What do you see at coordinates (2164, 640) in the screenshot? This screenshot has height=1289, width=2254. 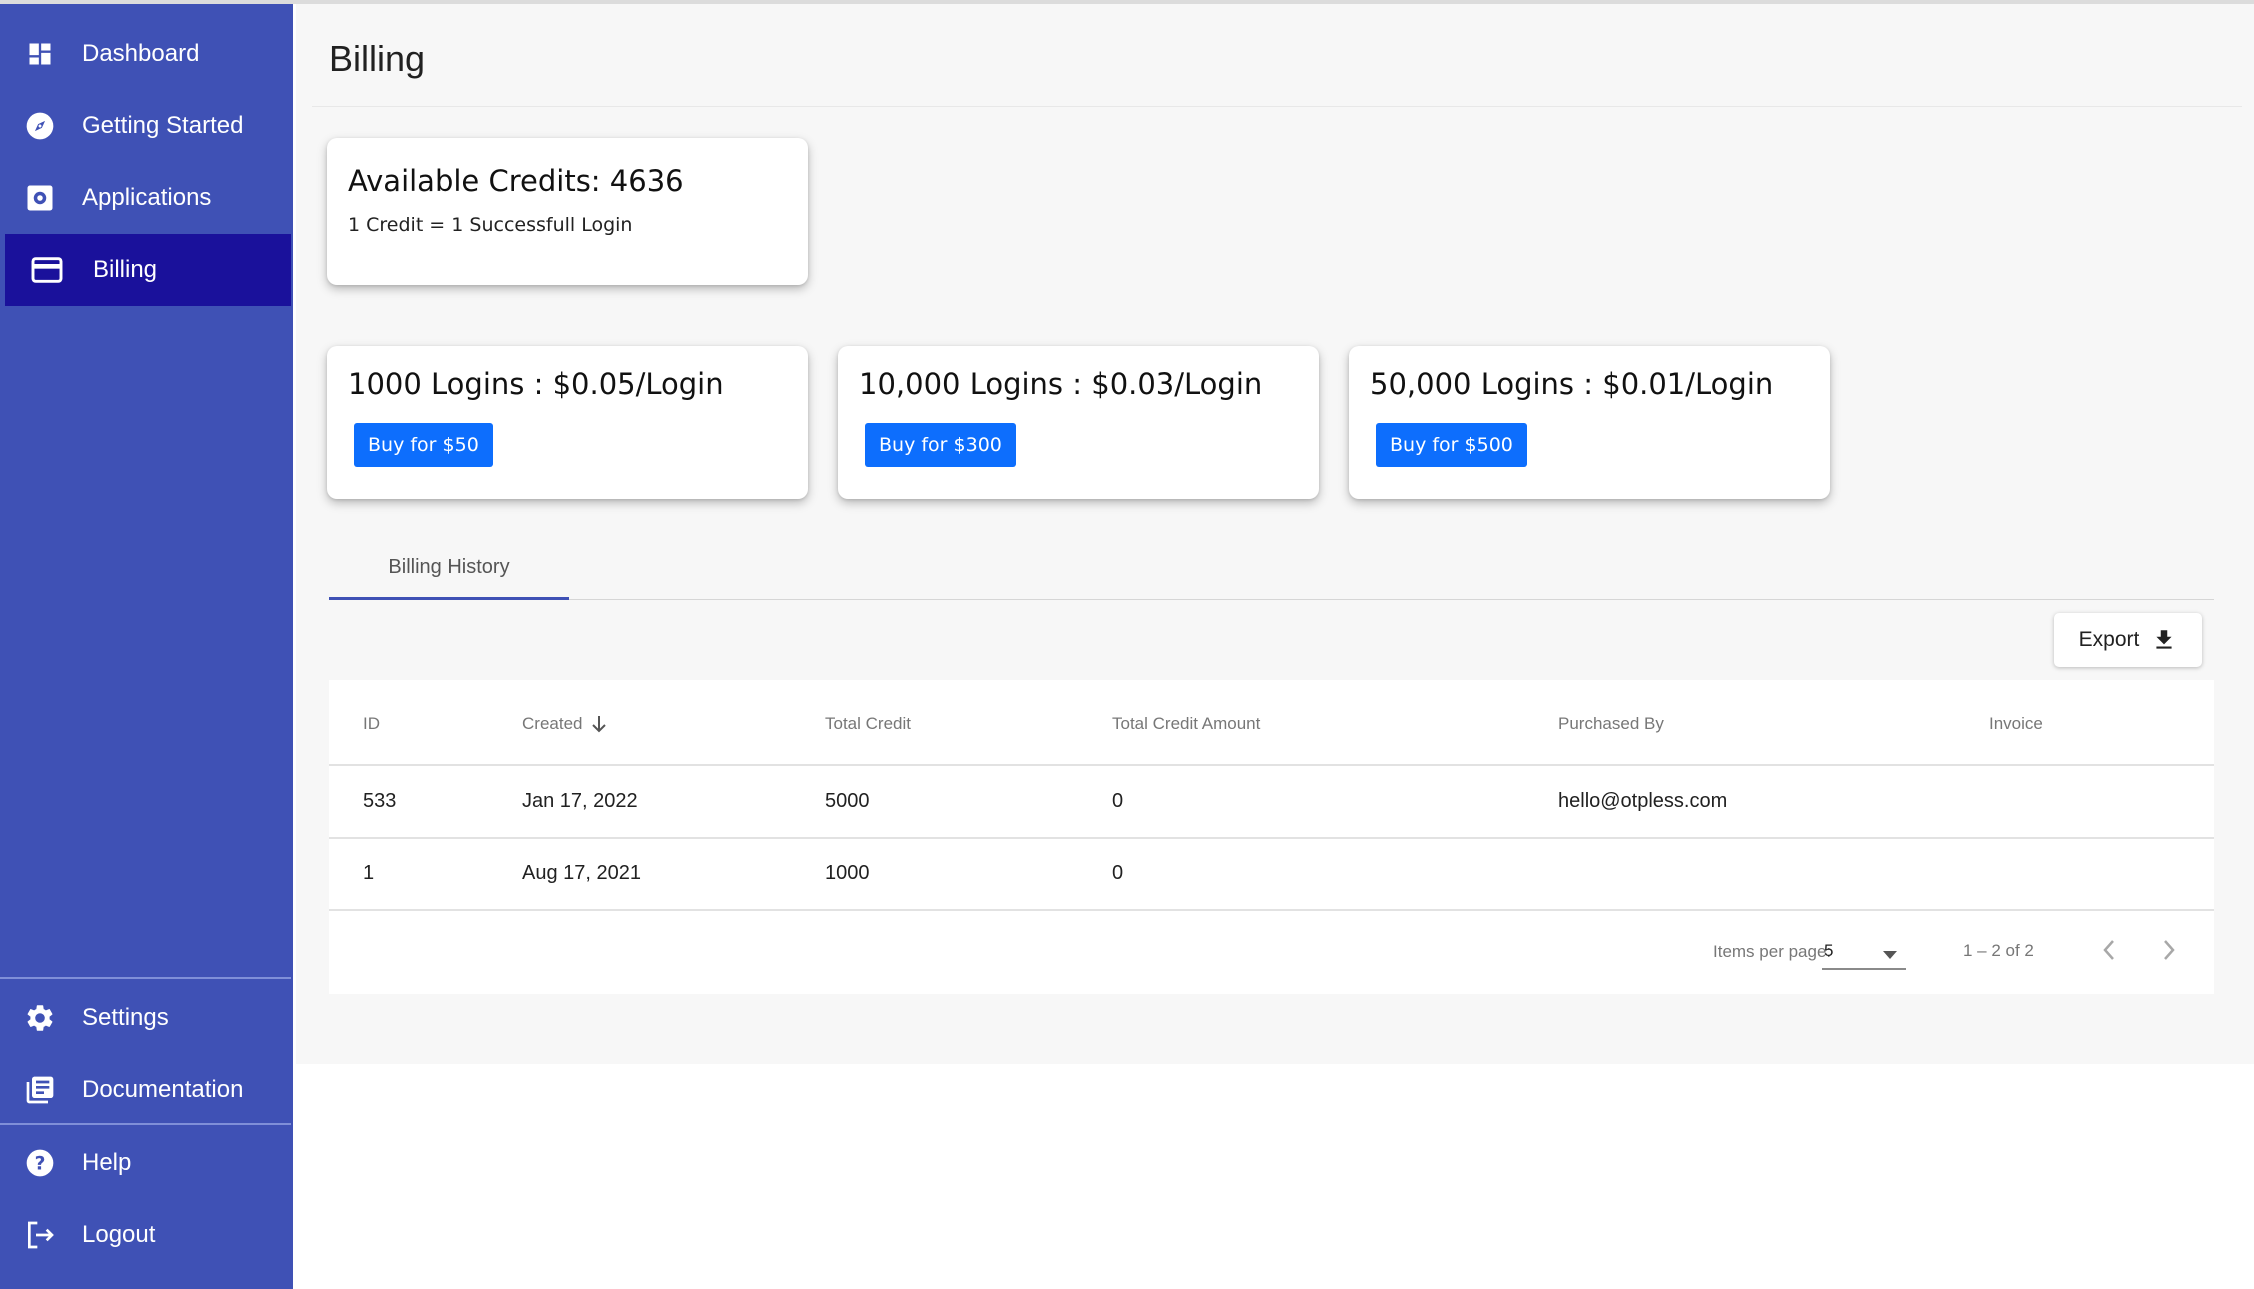 I see `download-icon` at bounding box center [2164, 640].